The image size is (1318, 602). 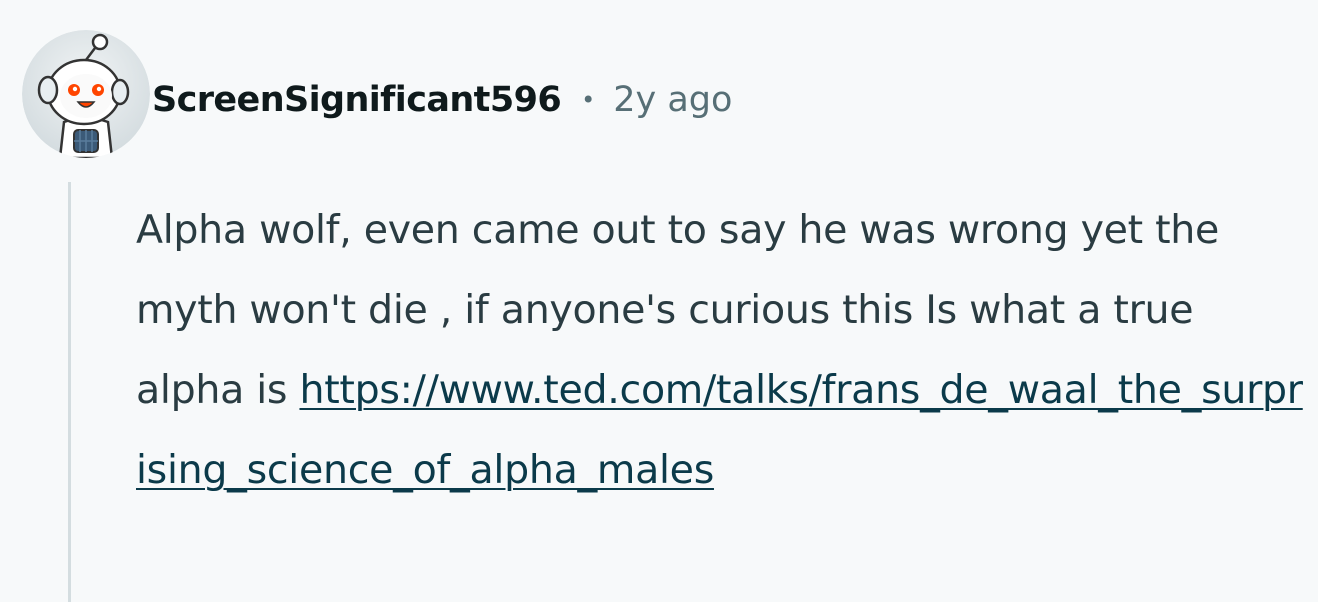 I want to click on author-username: ScreenSignificant596, so click(x=357, y=100).